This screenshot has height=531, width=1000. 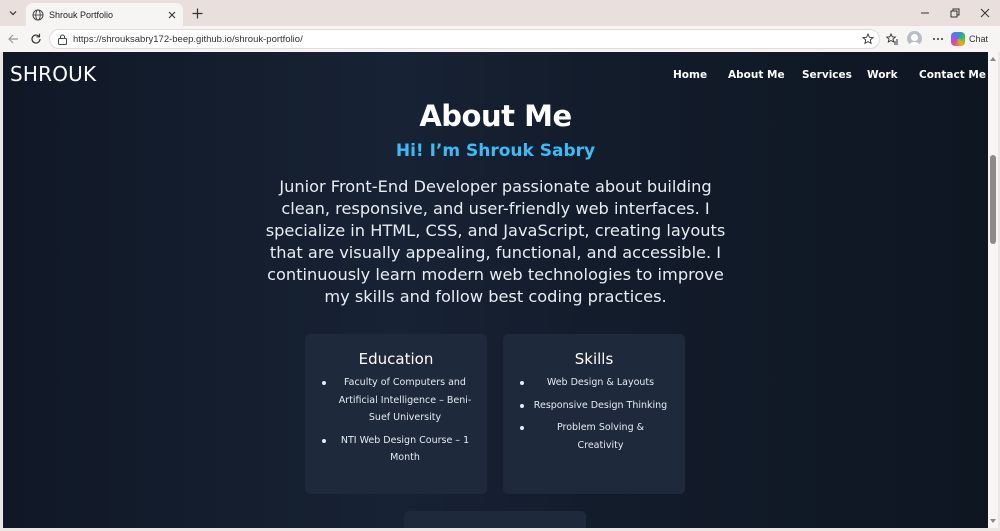 What do you see at coordinates (53, 74) in the screenshot?
I see `site-logo: SHROUK` at bounding box center [53, 74].